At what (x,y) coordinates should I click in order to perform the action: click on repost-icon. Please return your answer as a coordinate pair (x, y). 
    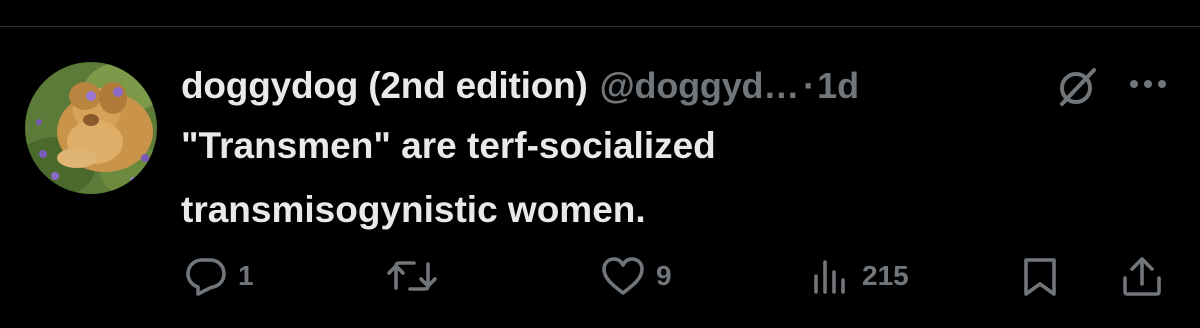
    Looking at the image, I should click on (412, 276).